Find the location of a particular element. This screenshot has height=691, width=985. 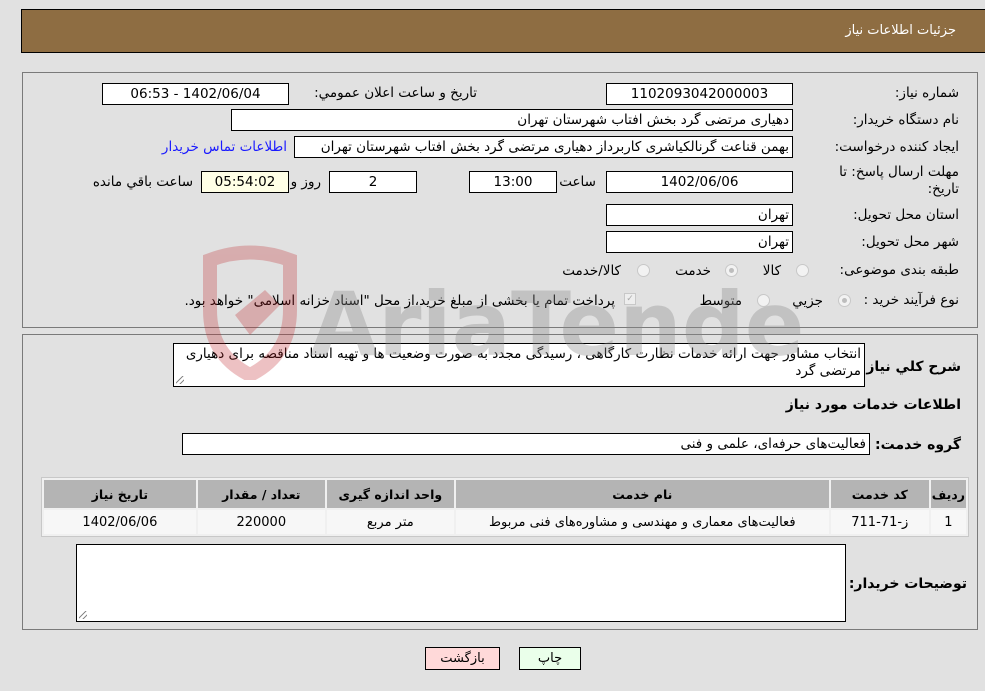

category-option-service: خدمت is located at coordinates (693, 271).